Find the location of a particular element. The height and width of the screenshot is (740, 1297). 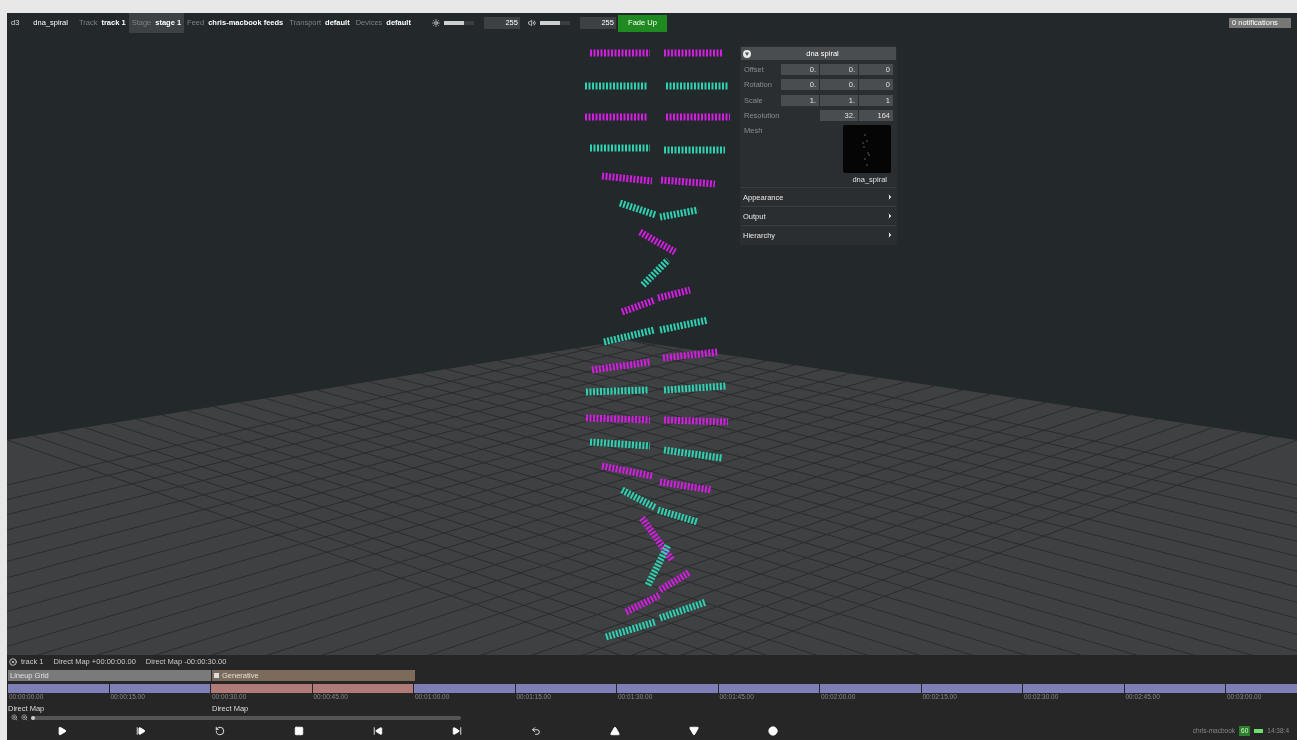

brightness-icon is located at coordinates (435, 23).